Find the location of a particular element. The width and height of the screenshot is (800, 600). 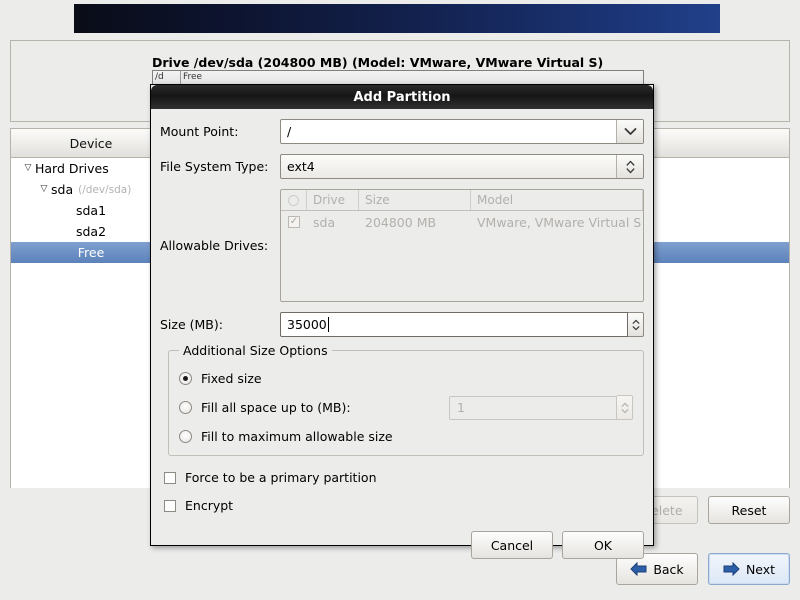

arrow-right-icon is located at coordinates (731, 569).